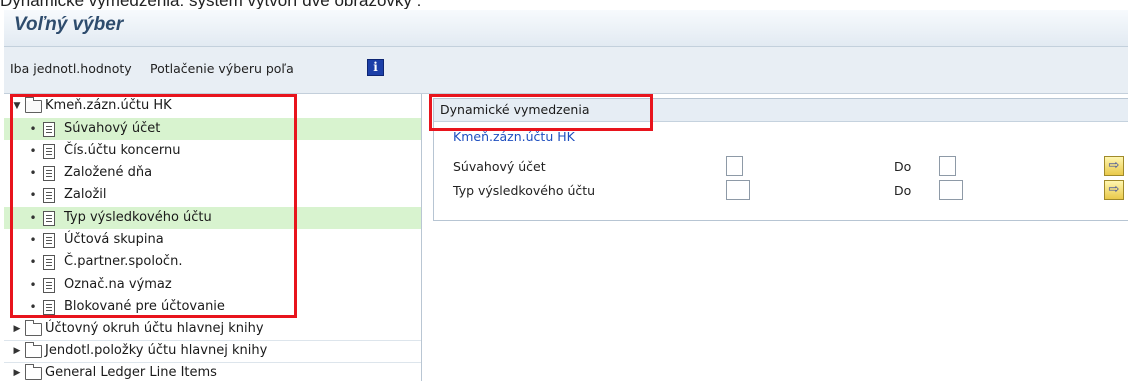 This screenshot has width=1128, height=381. I want to click on tree-node-label: Účtovný okruh účtu hlavnej knihy, so click(154, 328).